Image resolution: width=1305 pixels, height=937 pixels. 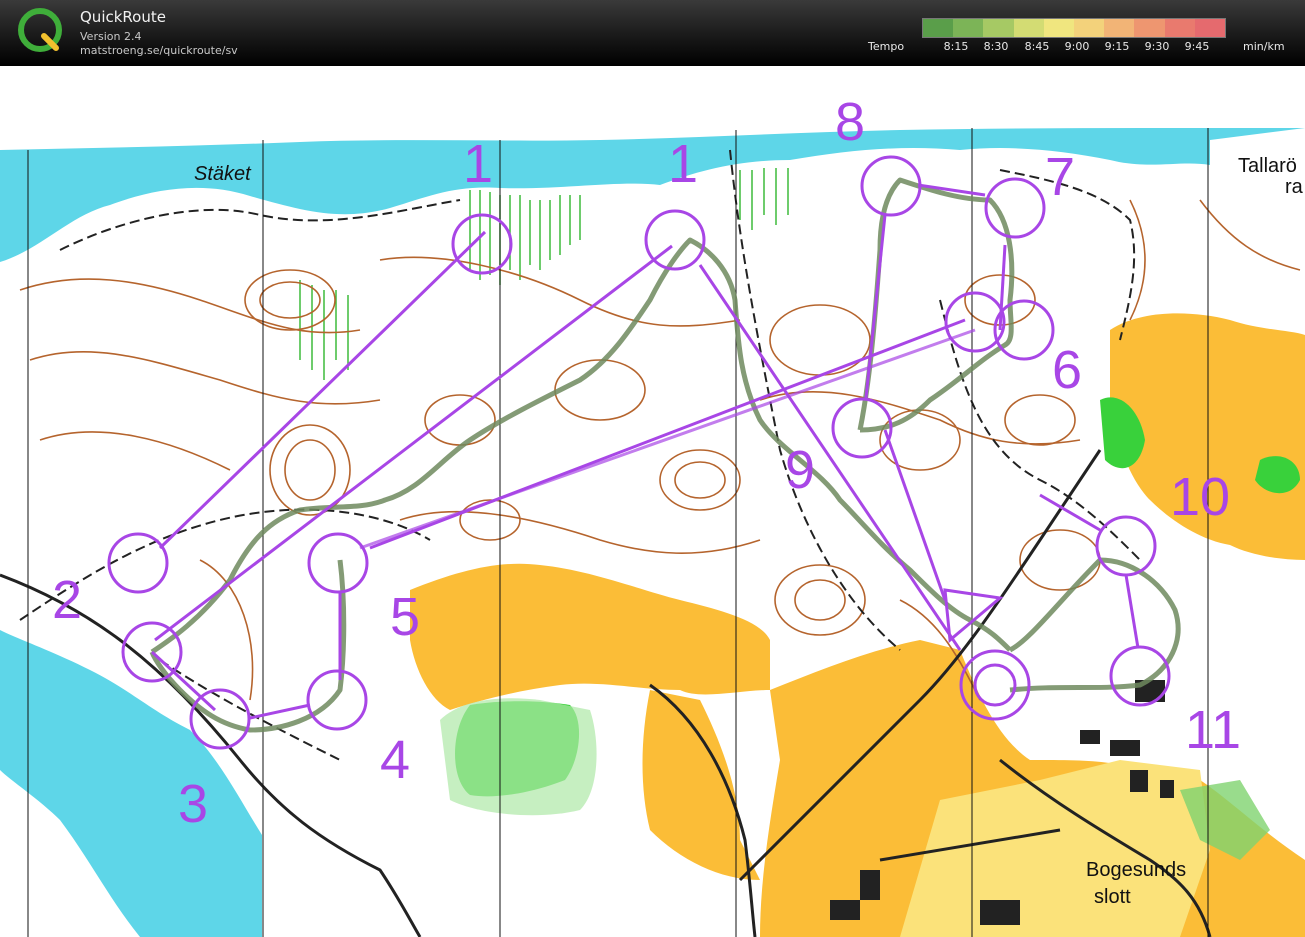 What do you see at coordinates (518, 757) in the screenshot?
I see `green-area` at bounding box center [518, 757].